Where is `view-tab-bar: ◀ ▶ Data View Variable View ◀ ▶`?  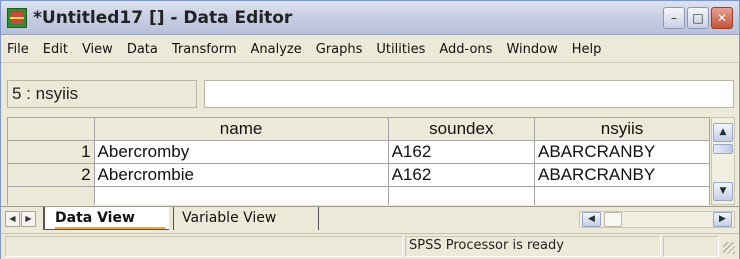 view-tab-bar: ◀ ▶ Data View Variable View ◀ ▶ is located at coordinates (370, 218).